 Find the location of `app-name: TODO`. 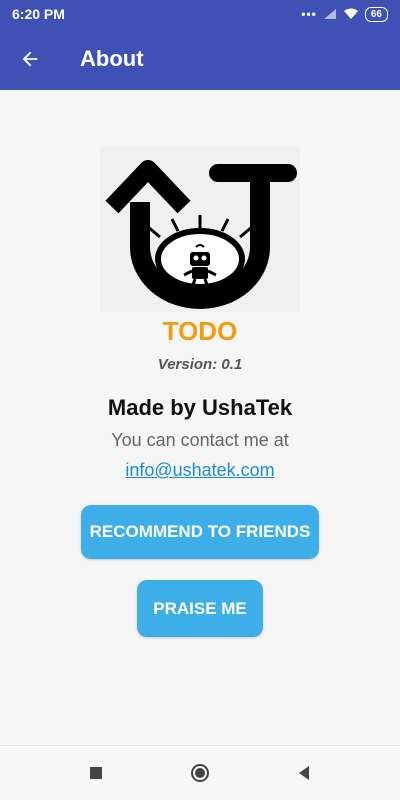

app-name: TODO is located at coordinates (200, 331).